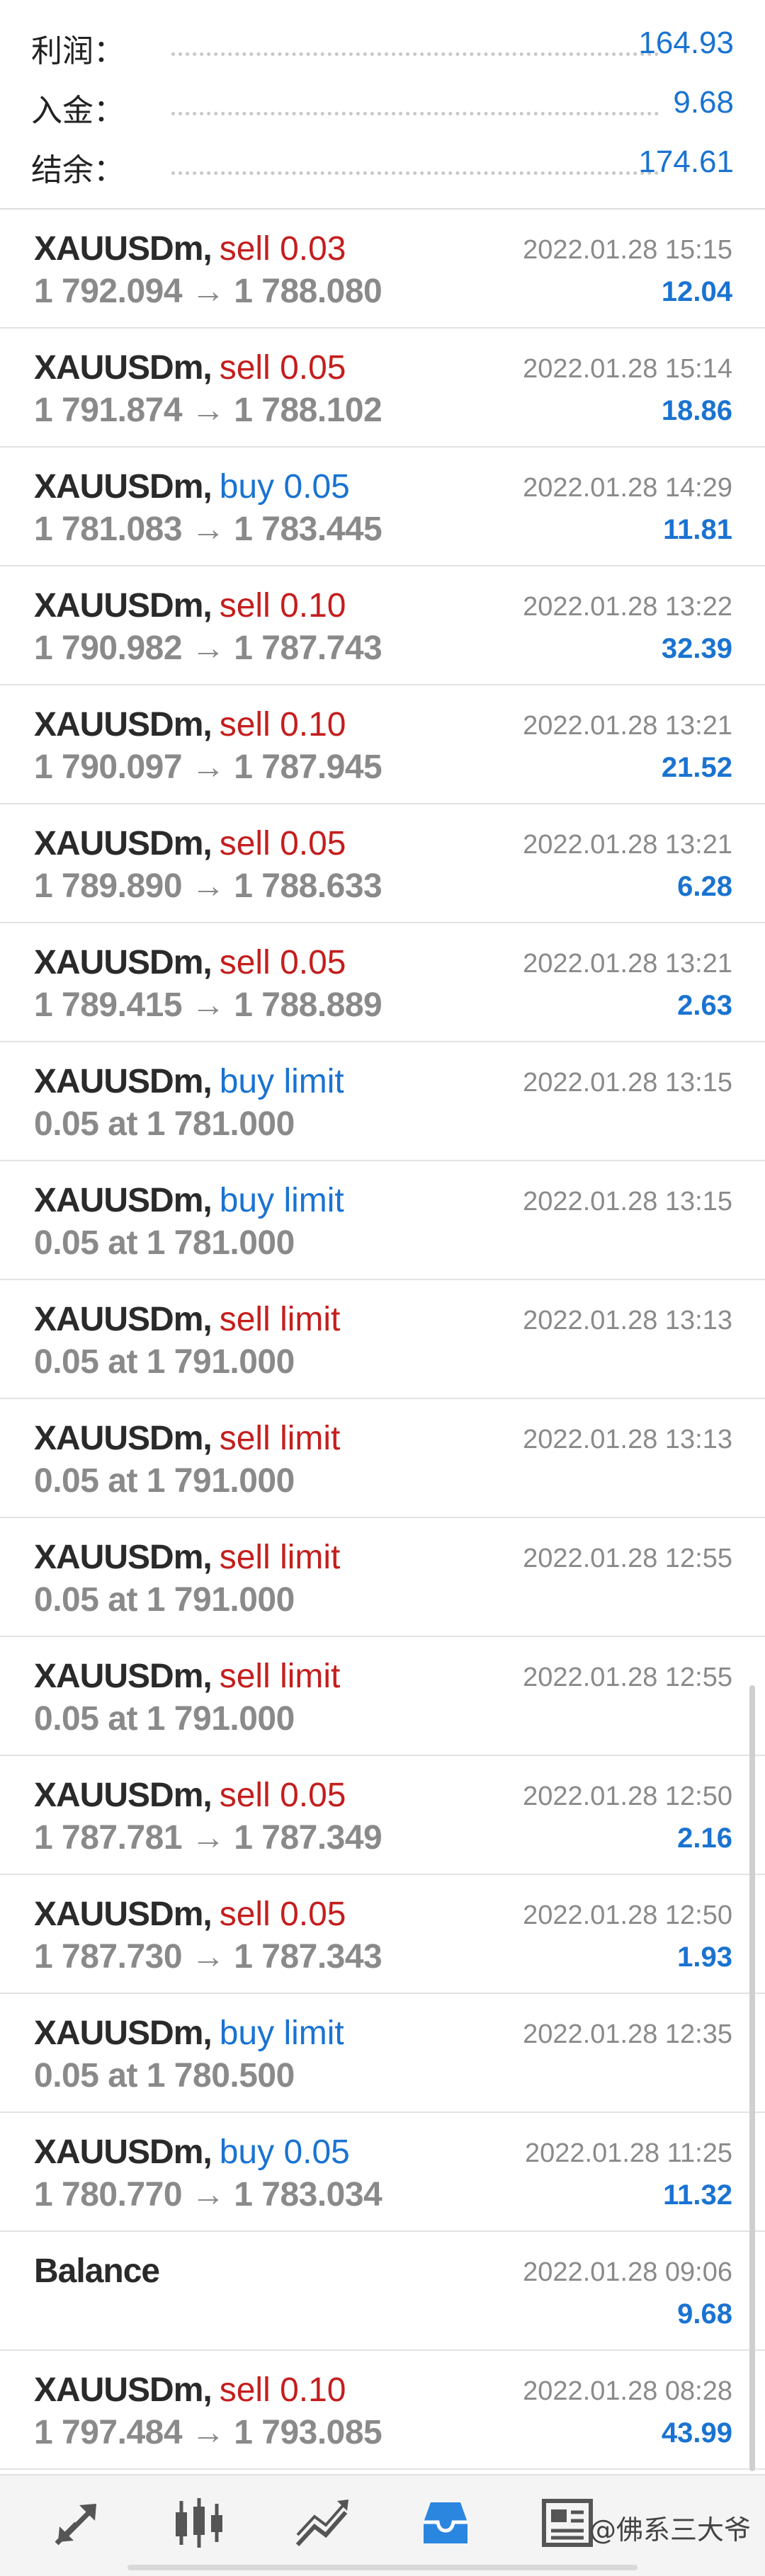 The image size is (765, 2576). Describe the element at coordinates (628, 369) in the screenshot. I see `timestamp: 2022.01.28 15:14` at that location.